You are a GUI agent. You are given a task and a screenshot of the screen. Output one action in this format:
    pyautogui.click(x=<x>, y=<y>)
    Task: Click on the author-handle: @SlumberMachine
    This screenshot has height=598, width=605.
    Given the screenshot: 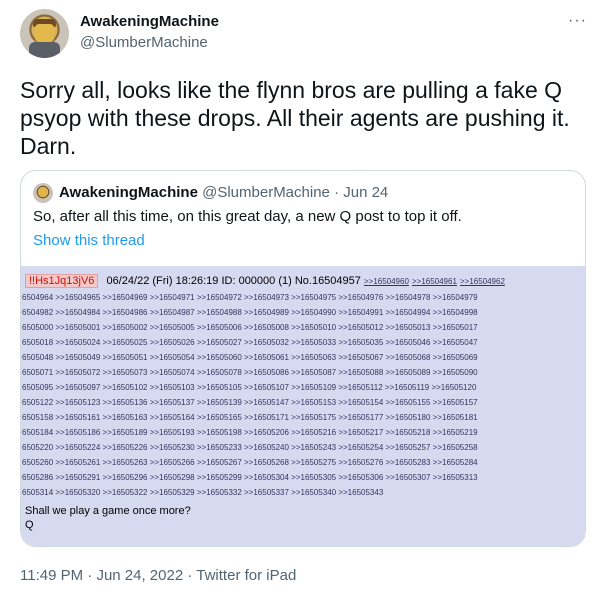 What is the action you would take?
    pyautogui.click(x=144, y=42)
    